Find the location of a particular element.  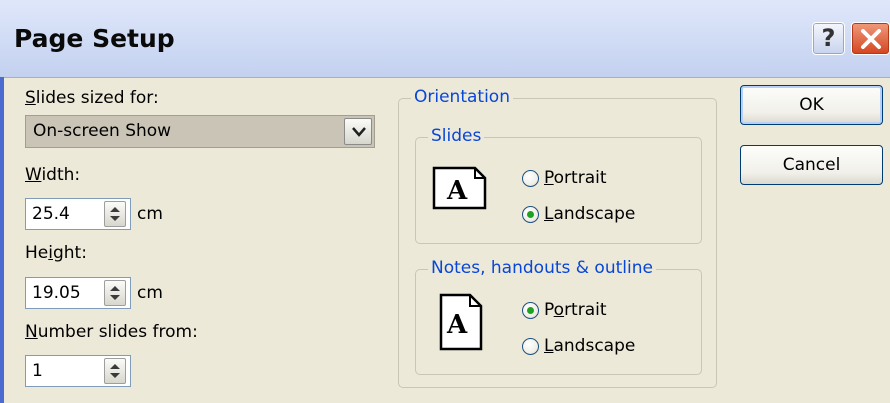

landscape-page-icon: A is located at coordinates (459, 188).